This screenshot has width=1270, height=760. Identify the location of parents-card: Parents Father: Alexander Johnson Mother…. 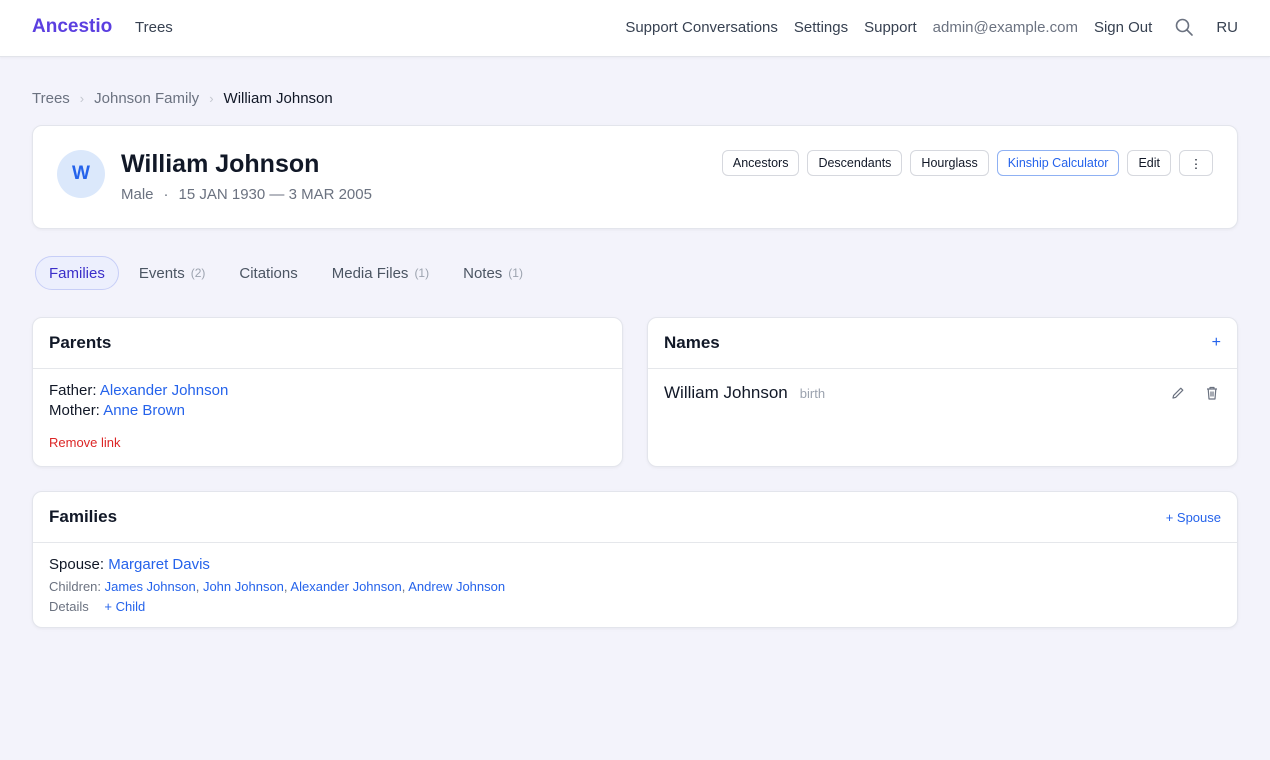
(327, 392).